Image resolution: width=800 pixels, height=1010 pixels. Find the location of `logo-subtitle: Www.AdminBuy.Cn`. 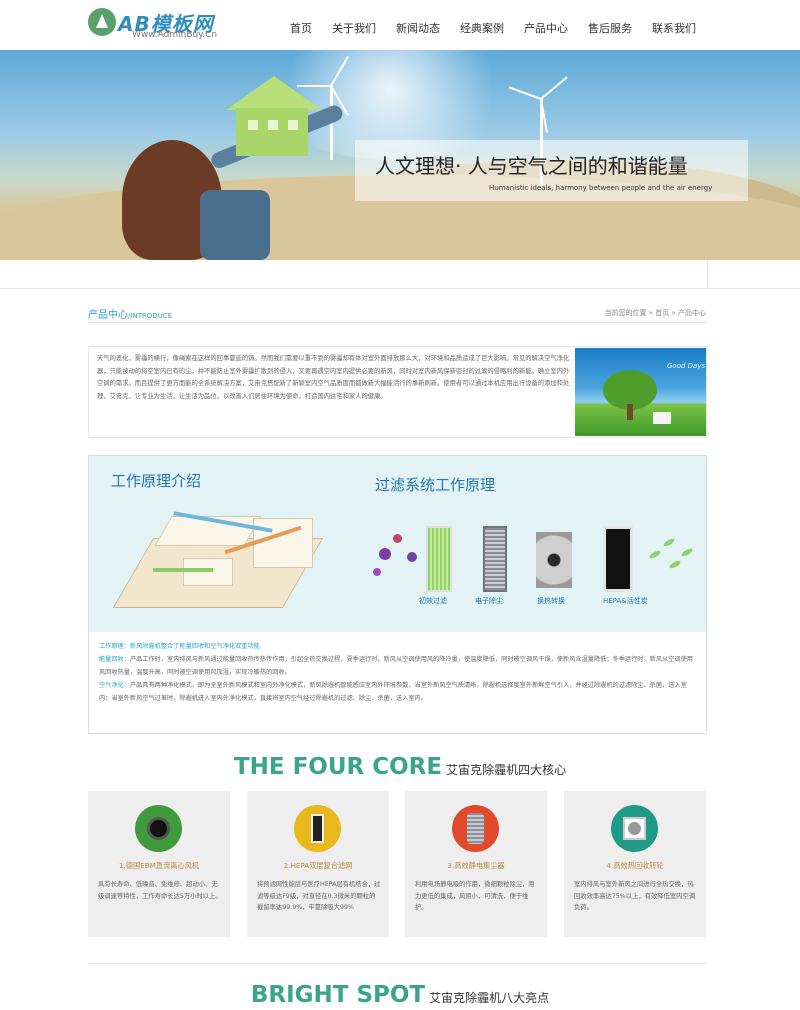

logo-subtitle: Www.AdminBuy.Cn is located at coordinates (175, 35).